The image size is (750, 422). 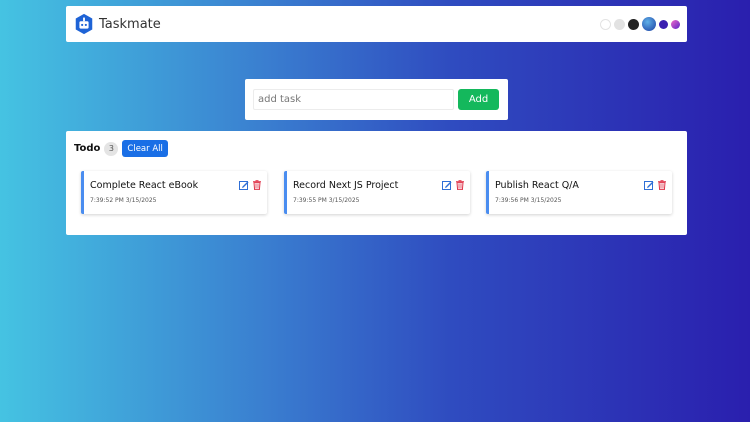 What do you see at coordinates (663, 24) in the screenshot?
I see `theme-purple-swatch` at bounding box center [663, 24].